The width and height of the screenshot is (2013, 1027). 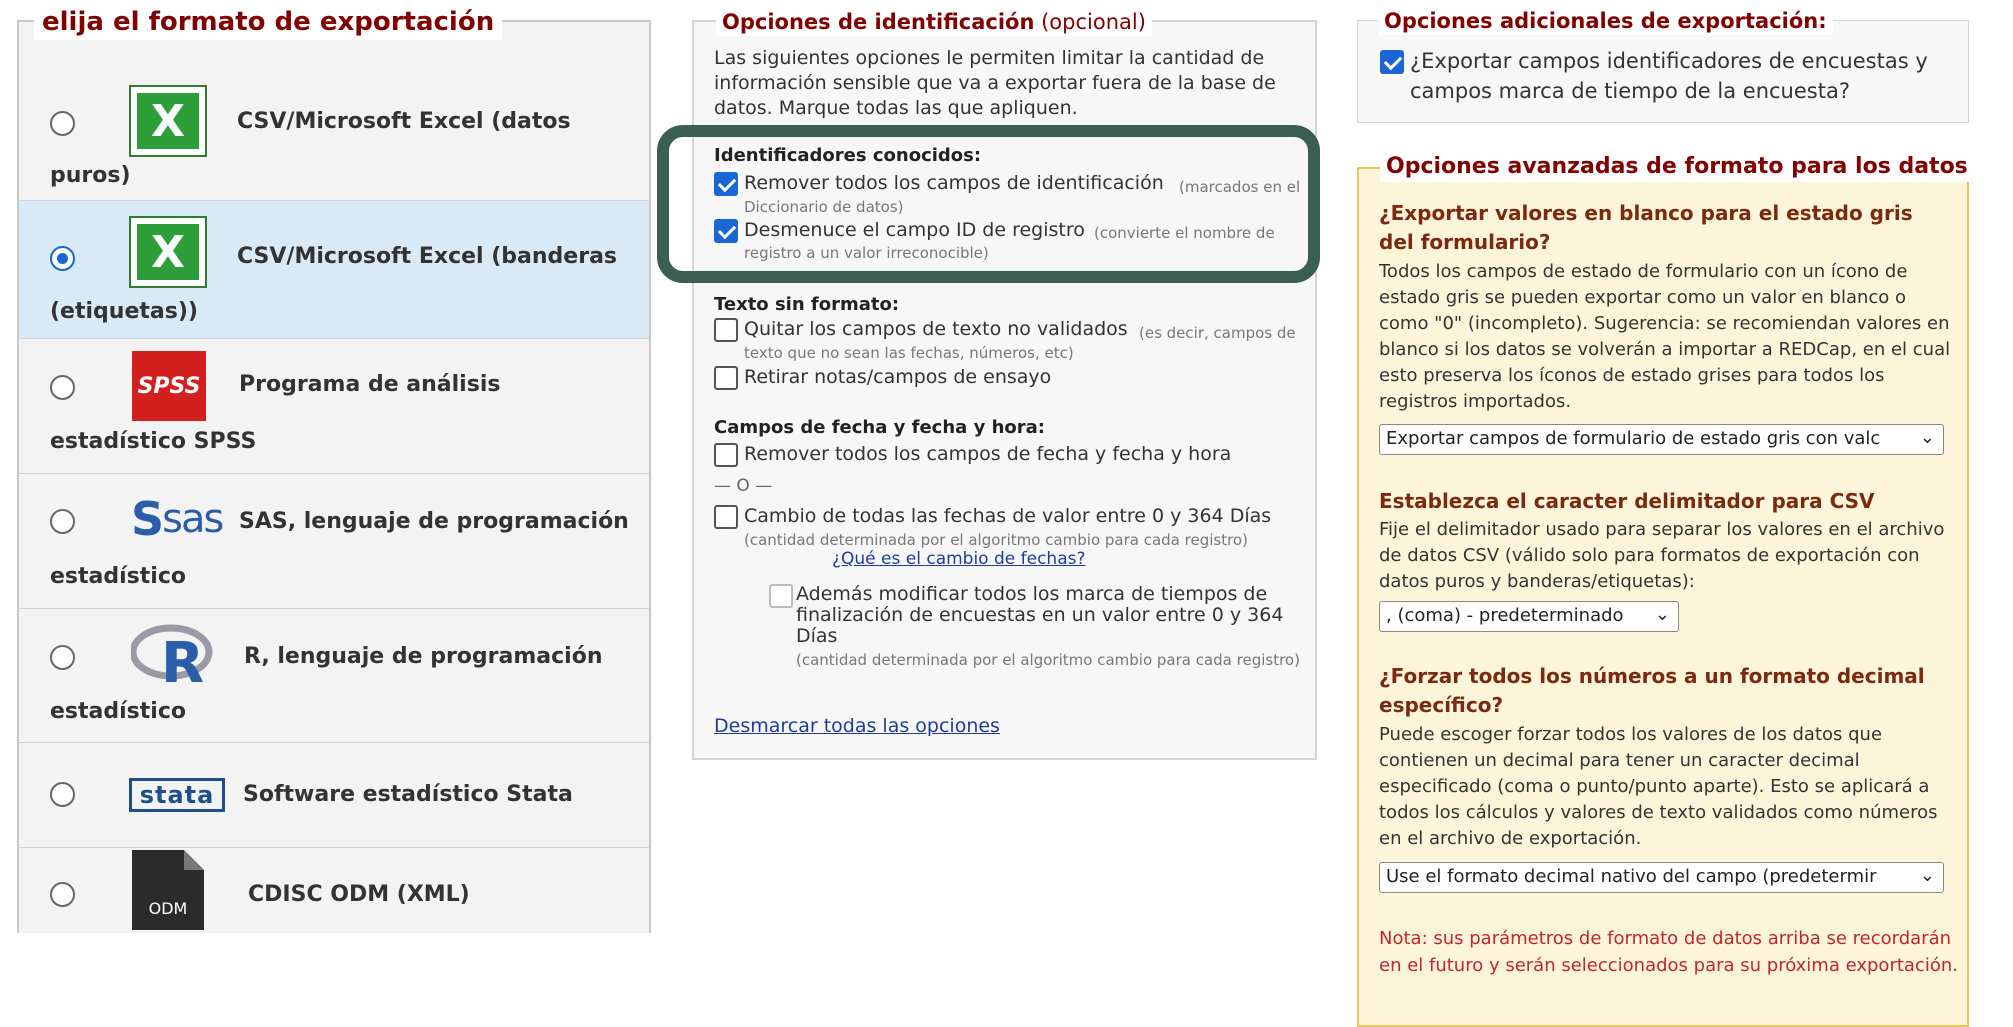 I want to click on stata-icon: stata, so click(x=177, y=795).